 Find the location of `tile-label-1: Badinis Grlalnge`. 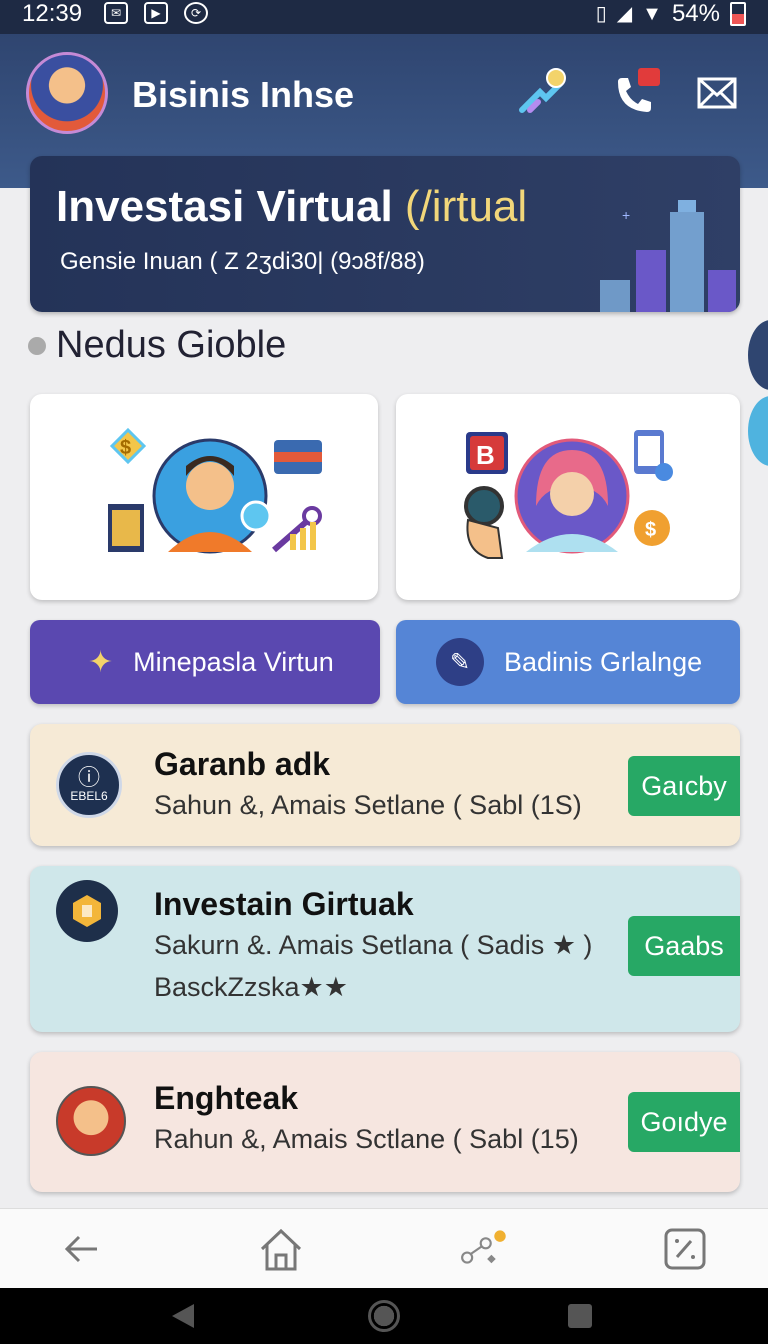

tile-label-1: Badinis Grlalnge is located at coordinates (603, 661).